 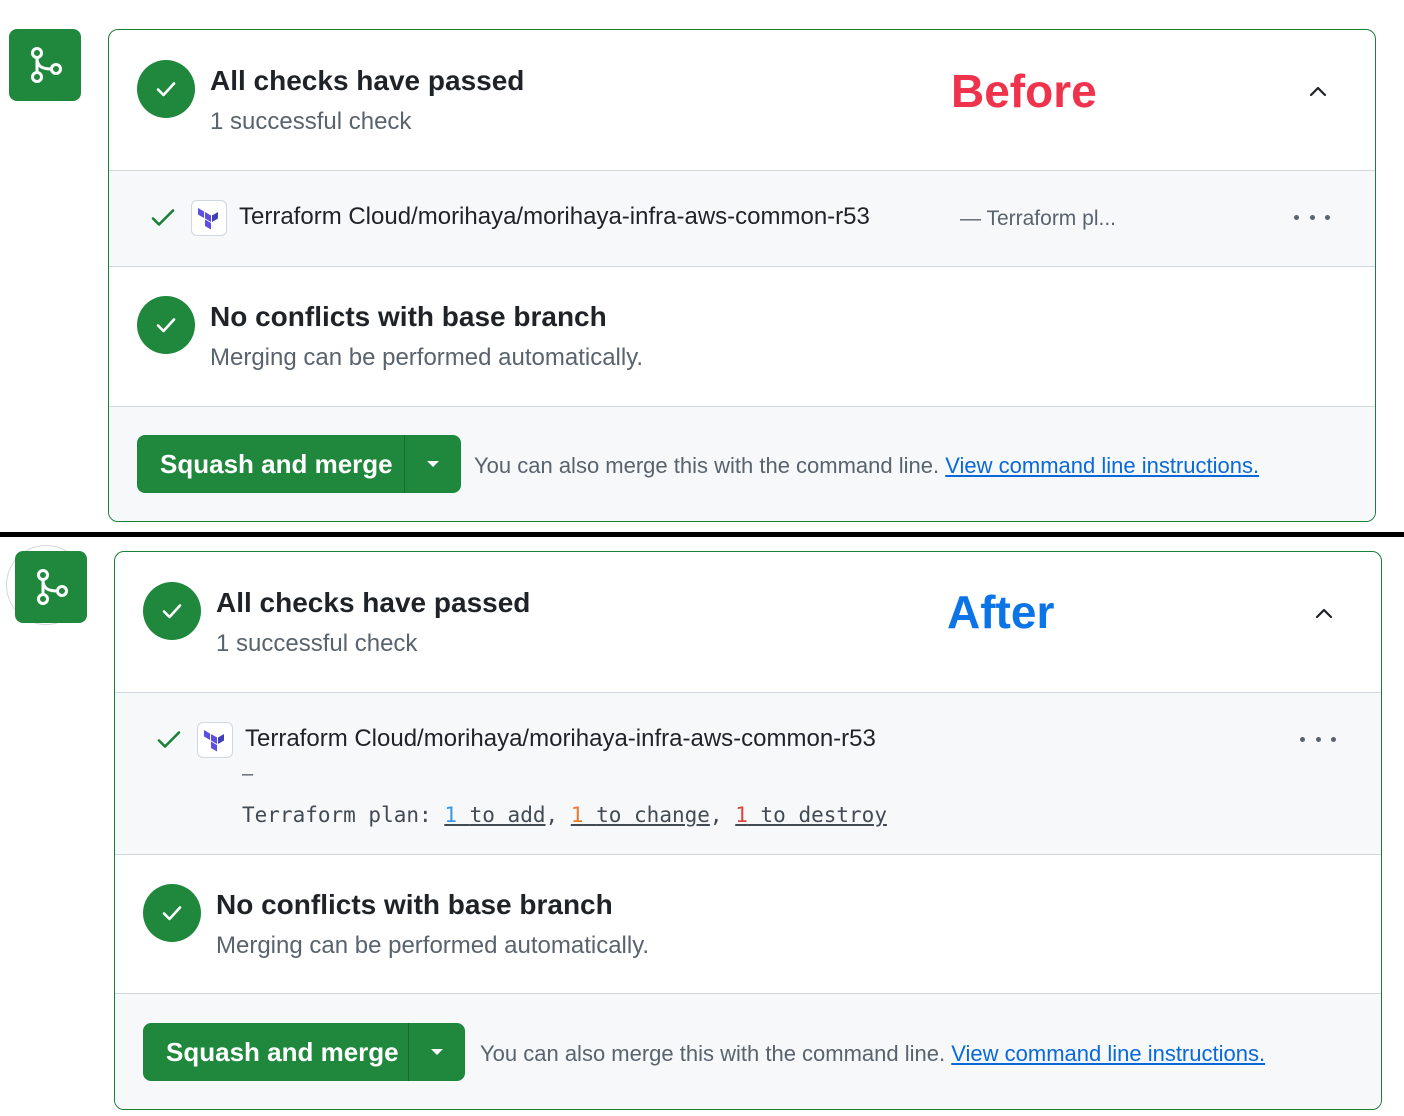 What do you see at coordinates (823, 815) in the screenshot?
I see `plan-destroy-text: to destroy` at bounding box center [823, 815].